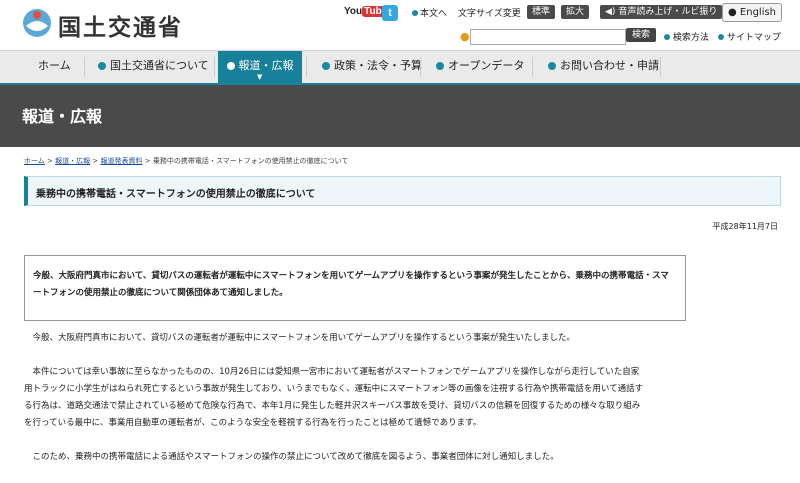 The width and height of the screenshot is (800, 483). I want to click on youtube-link: You Tube, so click(367, 14).